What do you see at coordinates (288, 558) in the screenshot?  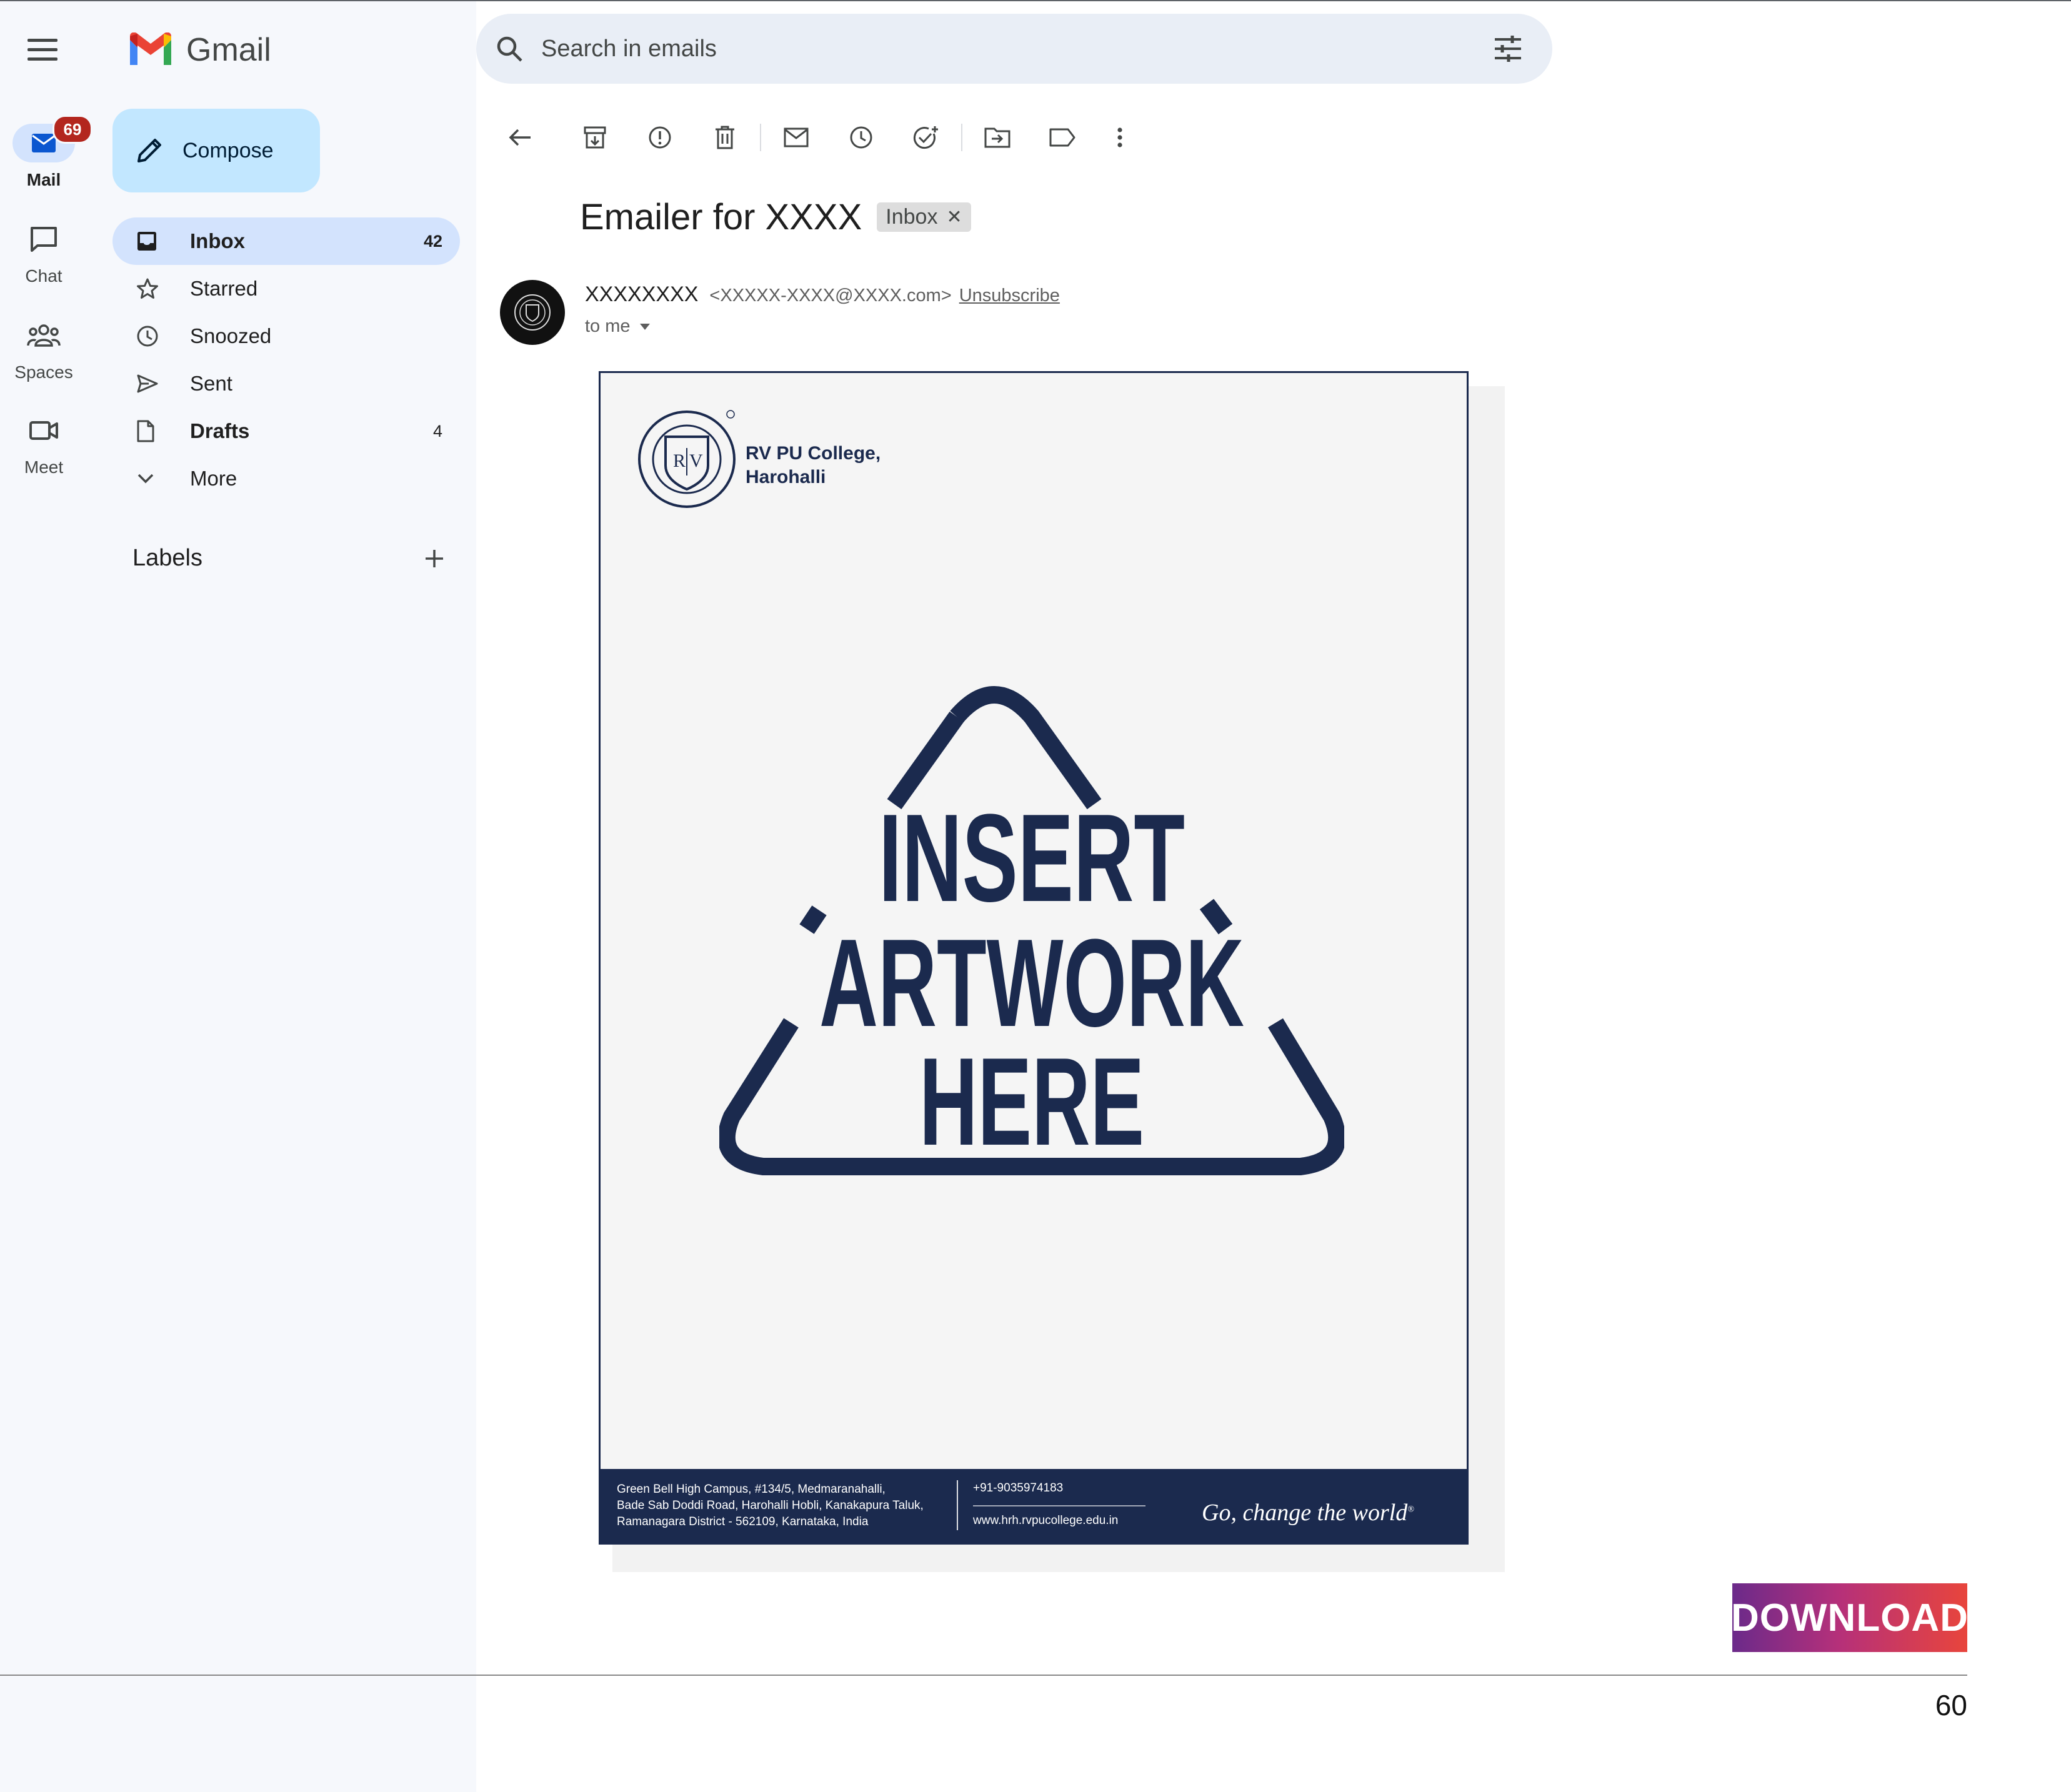 I see `labels-header: Labels` at bounding box center [288, 558].